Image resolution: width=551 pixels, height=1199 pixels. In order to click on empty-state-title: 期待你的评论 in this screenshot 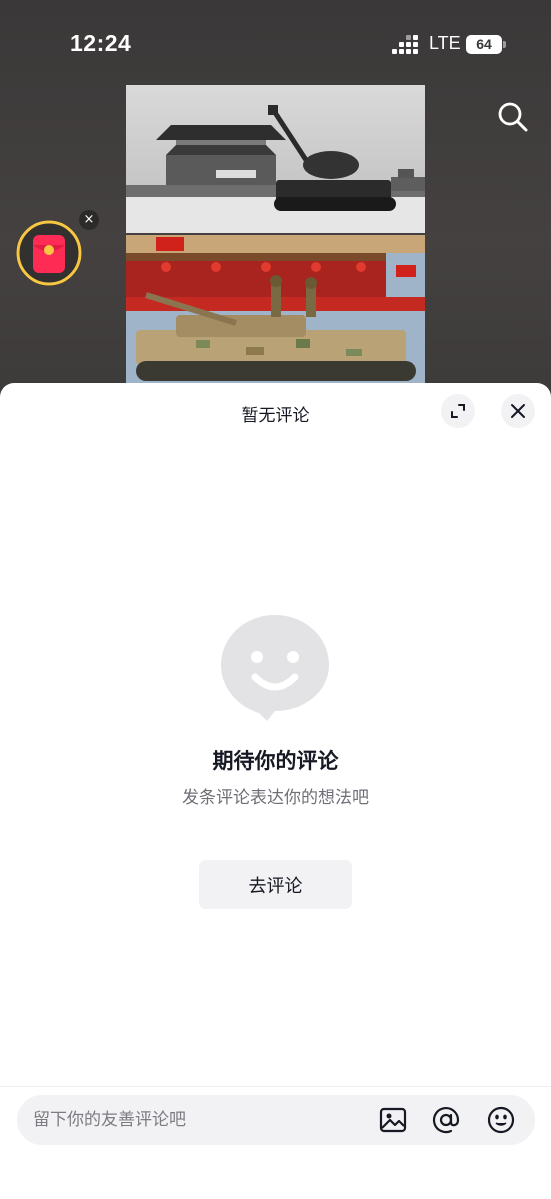, I will do `click(275, 761)`.